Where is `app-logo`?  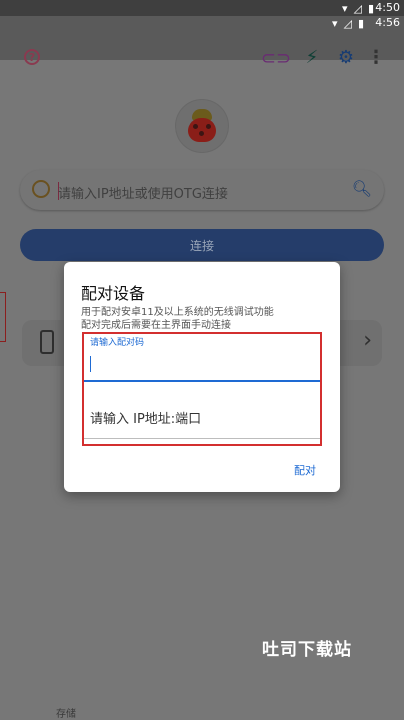
app-logo is located at coordinates (202, 126).